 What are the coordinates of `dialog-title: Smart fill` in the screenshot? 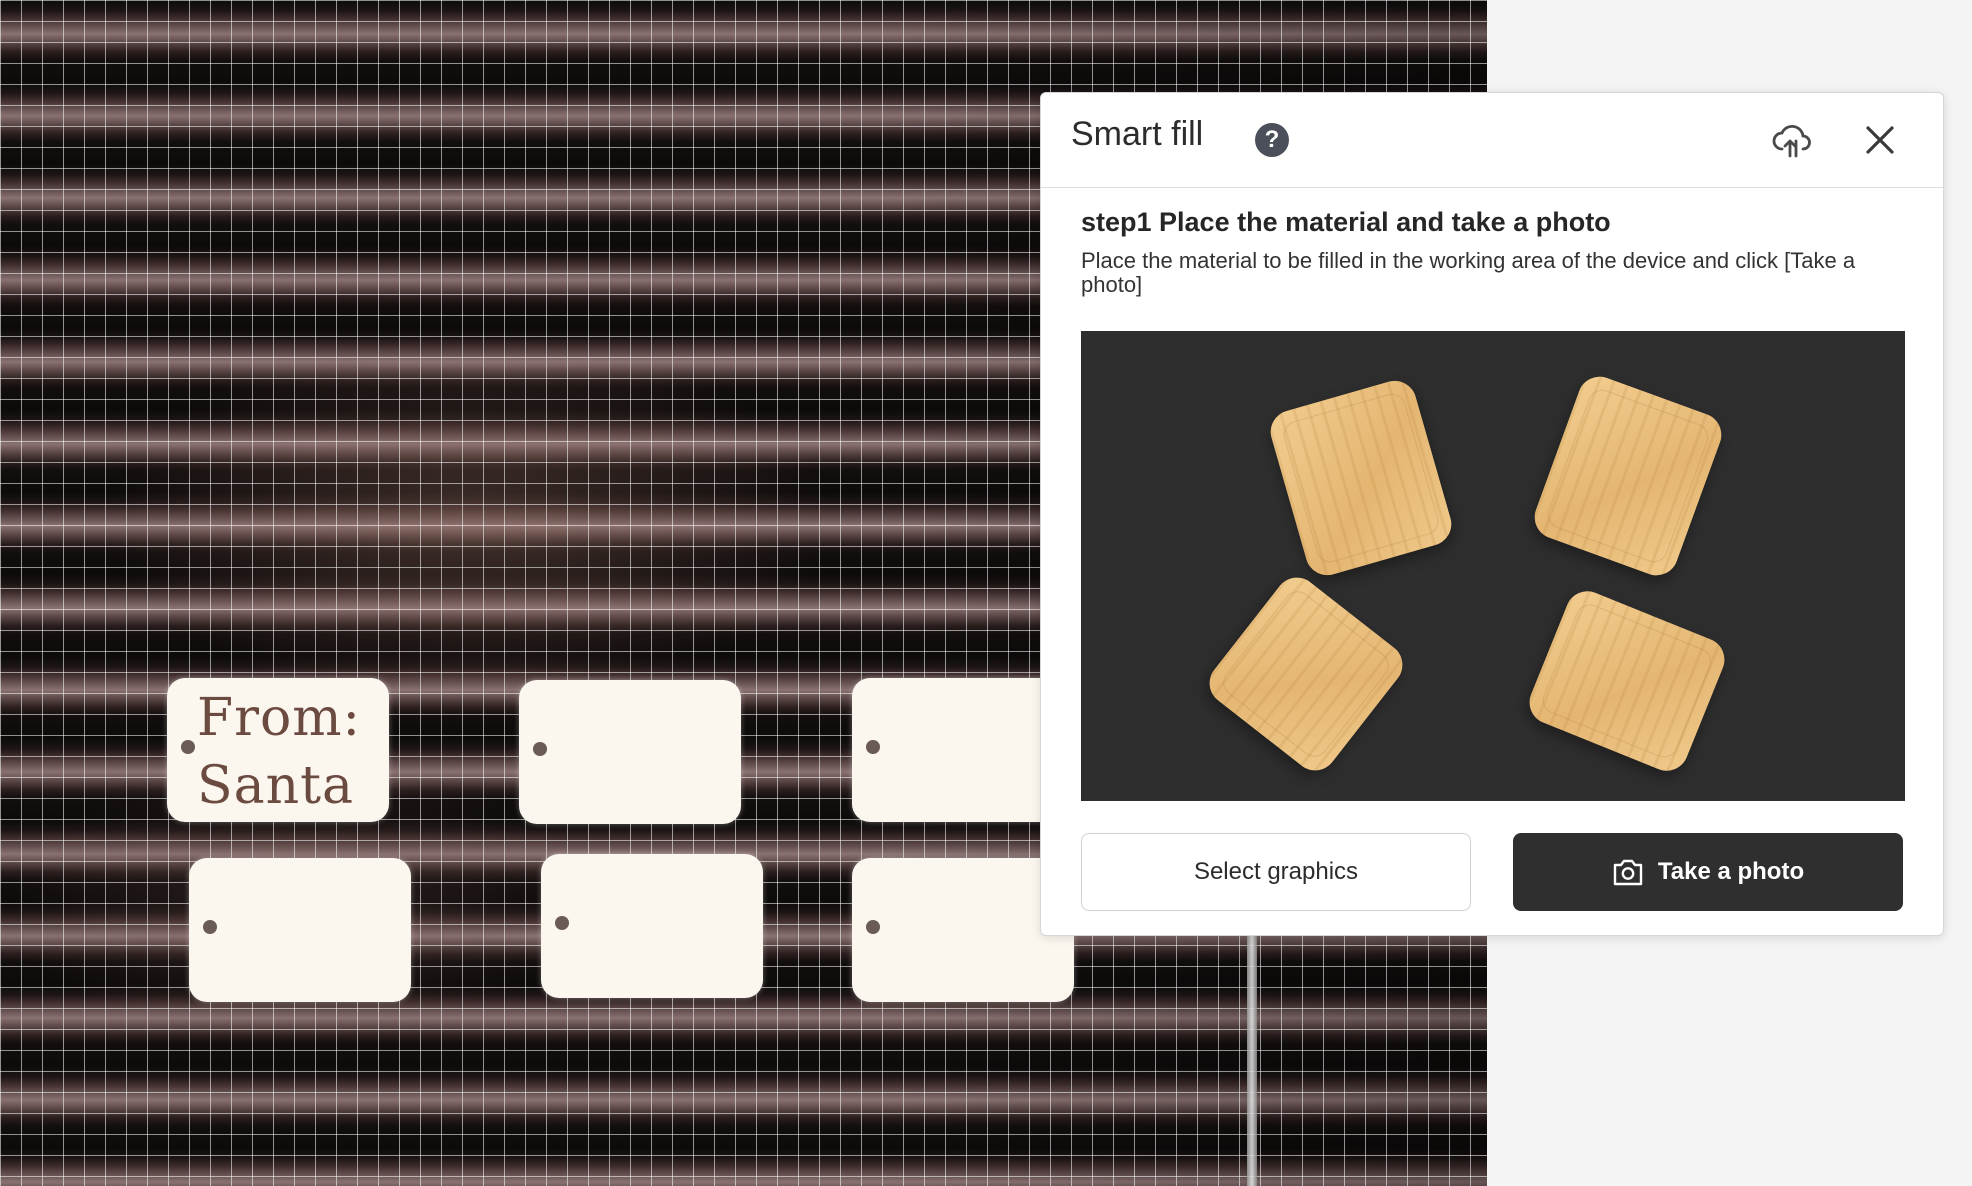 It's located at (1137, 134).